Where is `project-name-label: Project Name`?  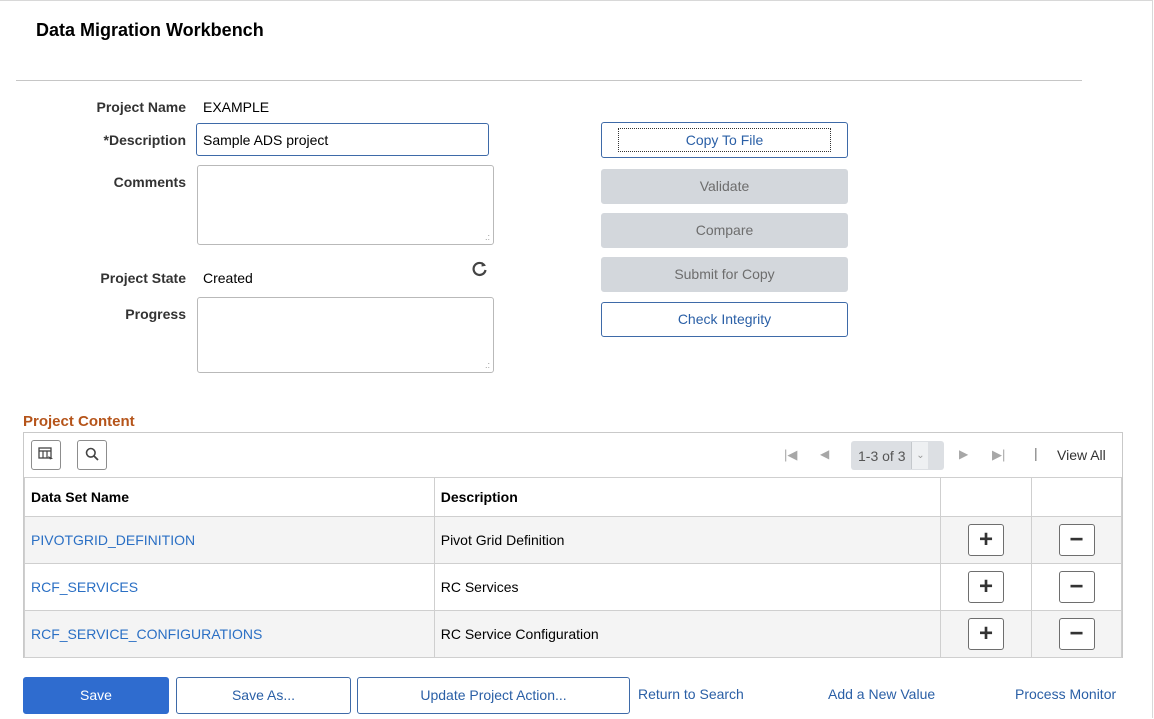
project-name-label: Project Name is located at coordinates (141, 107).